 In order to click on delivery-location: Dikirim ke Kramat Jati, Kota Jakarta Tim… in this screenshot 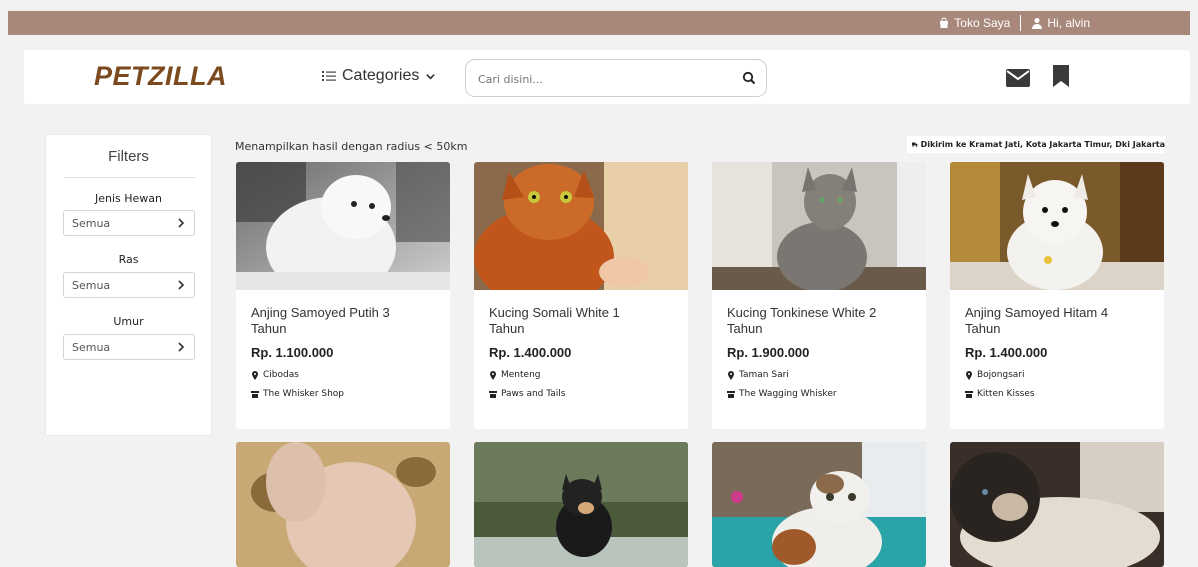, I will do `click(1036, 144)`.